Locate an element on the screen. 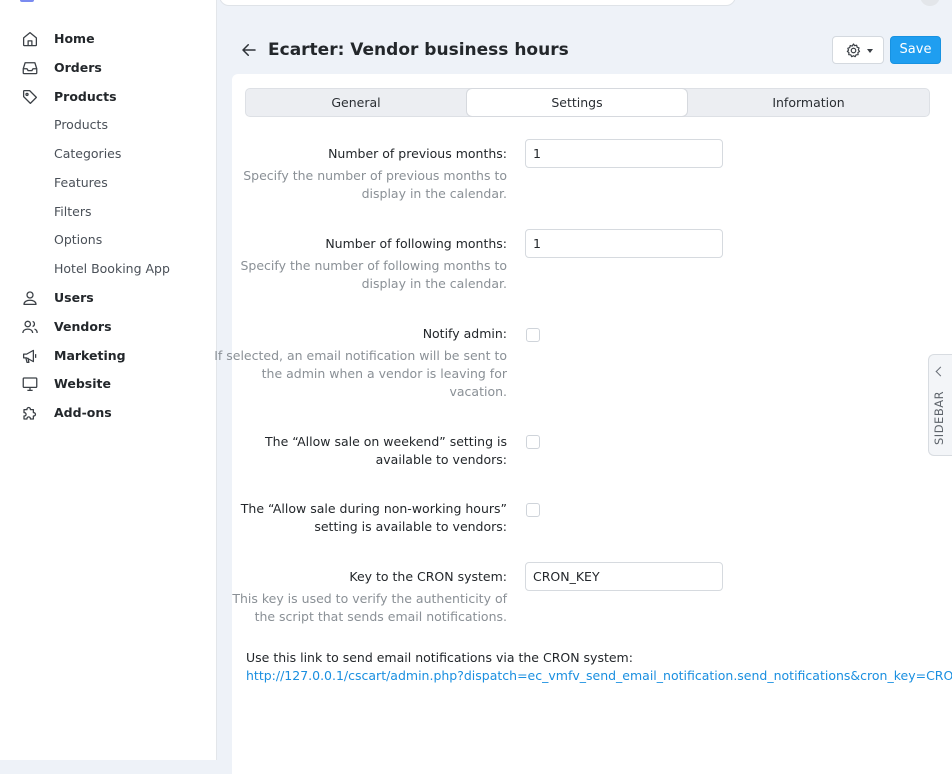 This screenshot has height=774, width=952. tab-bar: General Settings Information is located at coordinates (587, 102).